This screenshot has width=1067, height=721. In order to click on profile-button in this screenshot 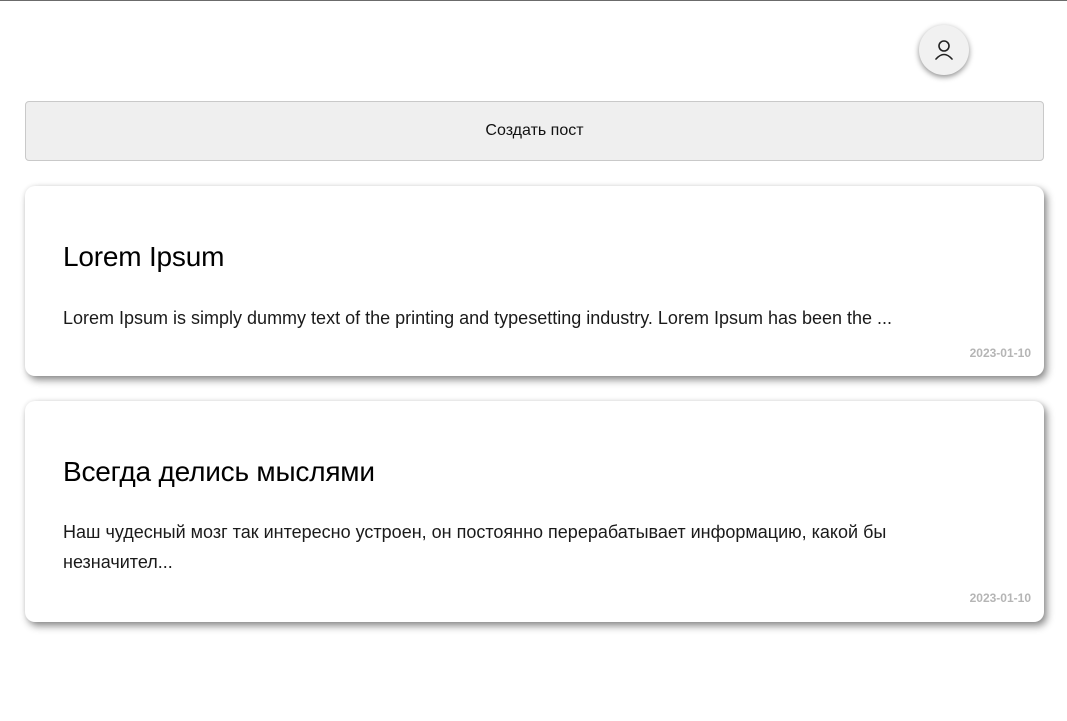, I will do `click(944, 50)`.